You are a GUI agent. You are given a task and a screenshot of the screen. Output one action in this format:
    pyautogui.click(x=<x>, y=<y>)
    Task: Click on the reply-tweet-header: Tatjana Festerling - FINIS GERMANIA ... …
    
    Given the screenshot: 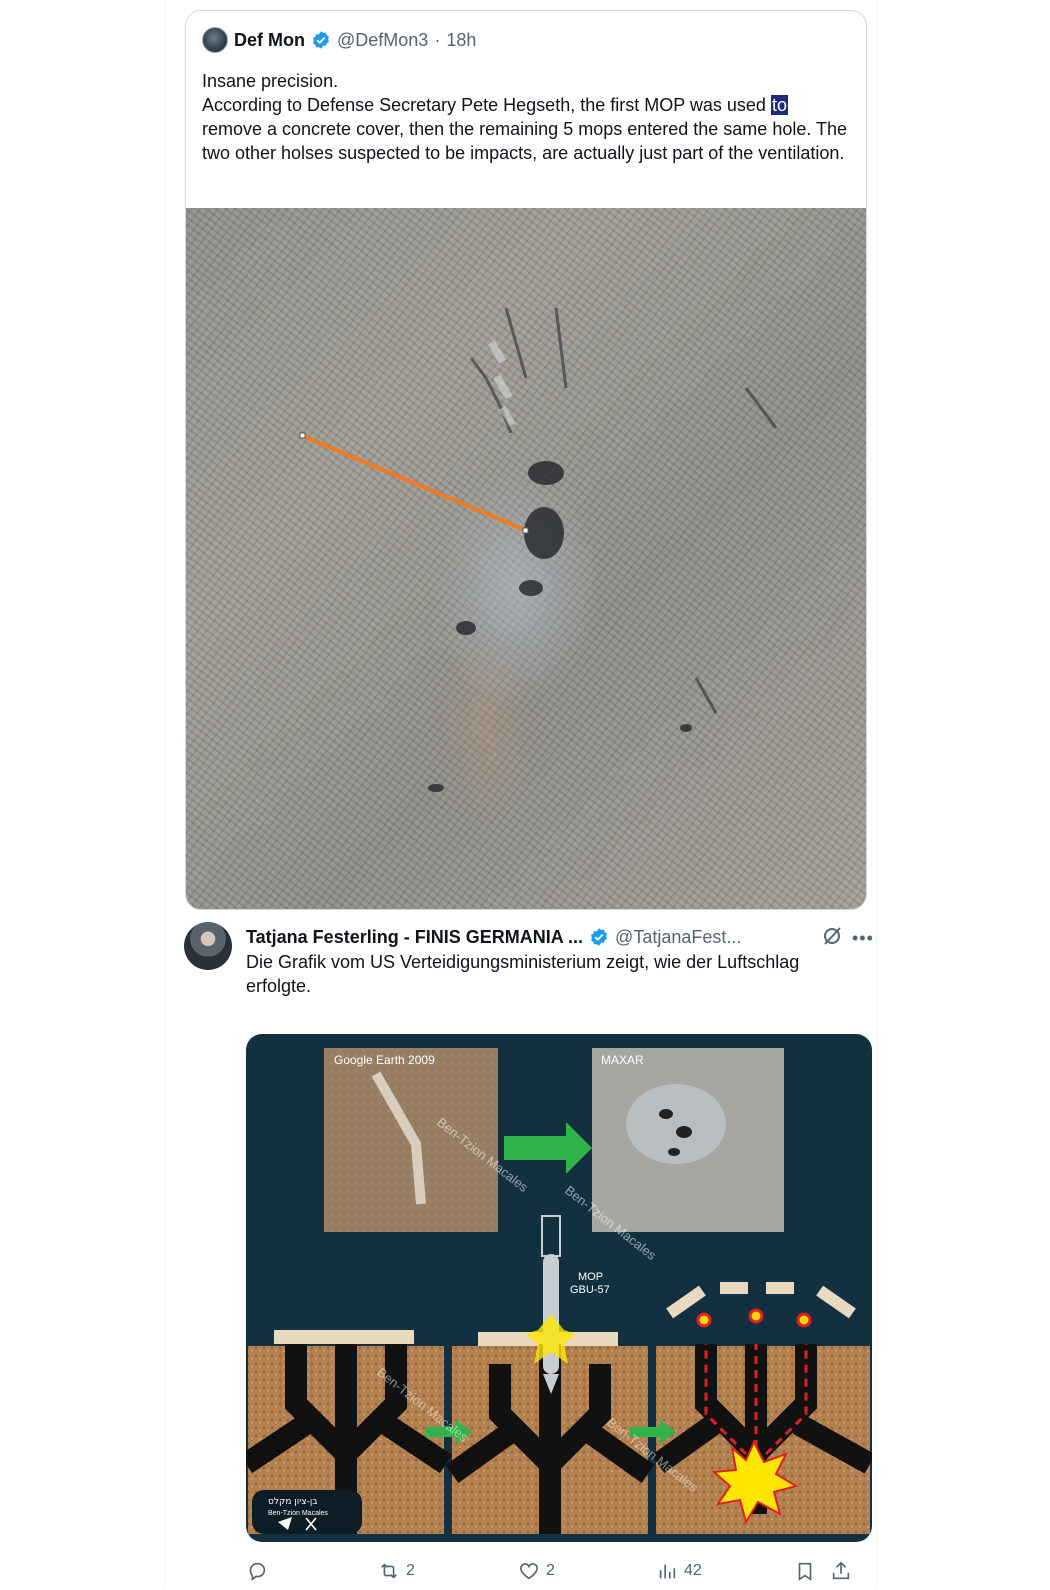 What is the action you would take?
    pyautogui.click(x=551, y=937)
    